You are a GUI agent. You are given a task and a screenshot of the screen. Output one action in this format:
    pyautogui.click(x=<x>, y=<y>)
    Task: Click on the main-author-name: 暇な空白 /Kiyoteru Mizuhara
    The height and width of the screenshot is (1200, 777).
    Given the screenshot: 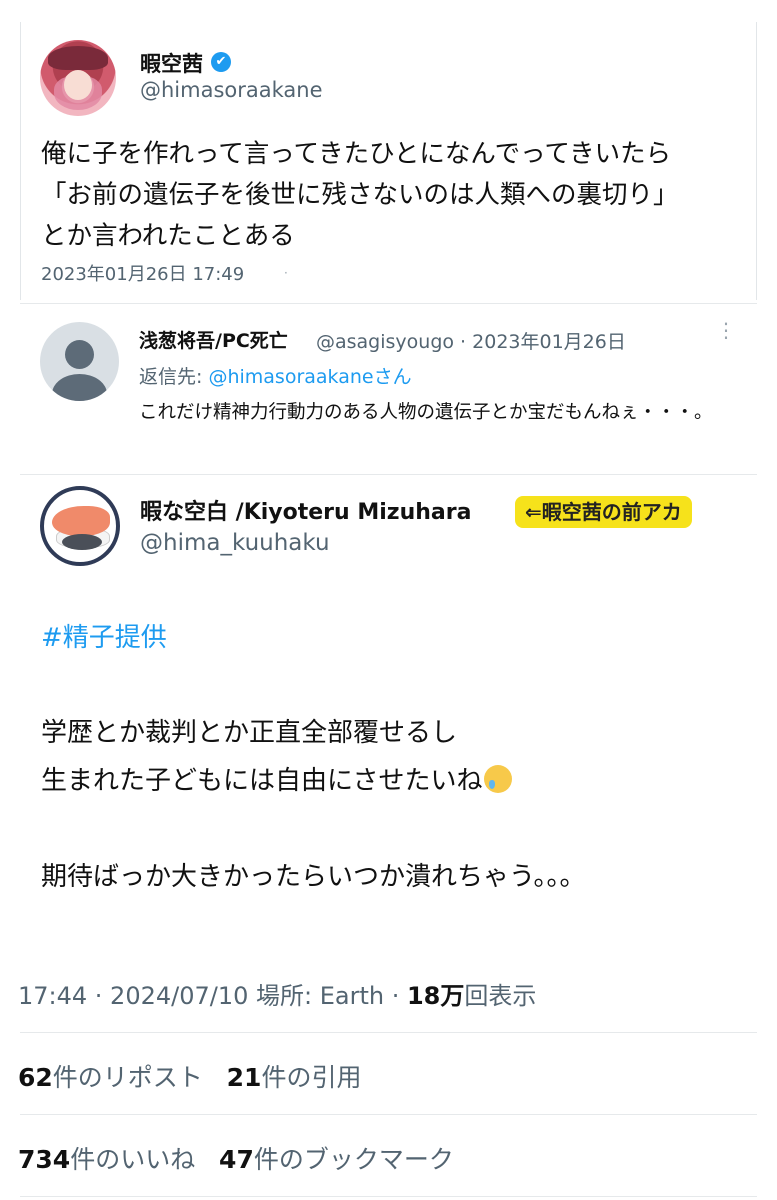 What is the action you would take?
    pyautogui.click(x=305, y=510)
    